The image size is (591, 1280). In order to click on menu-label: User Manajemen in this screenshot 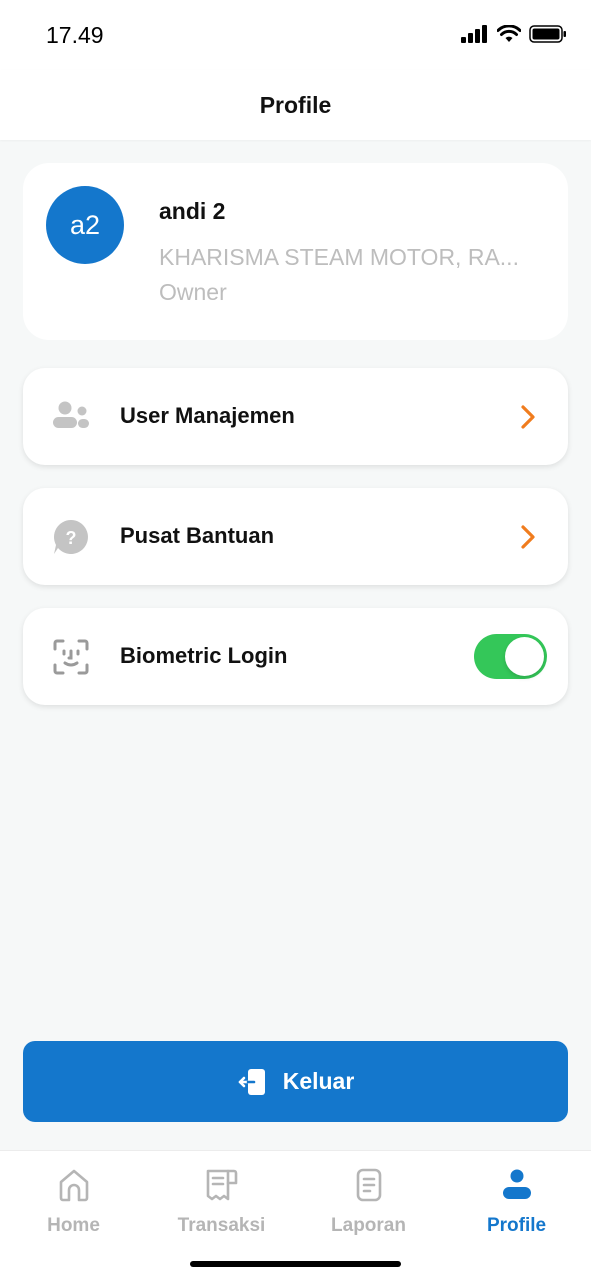, I will do `click(207, 415)`.